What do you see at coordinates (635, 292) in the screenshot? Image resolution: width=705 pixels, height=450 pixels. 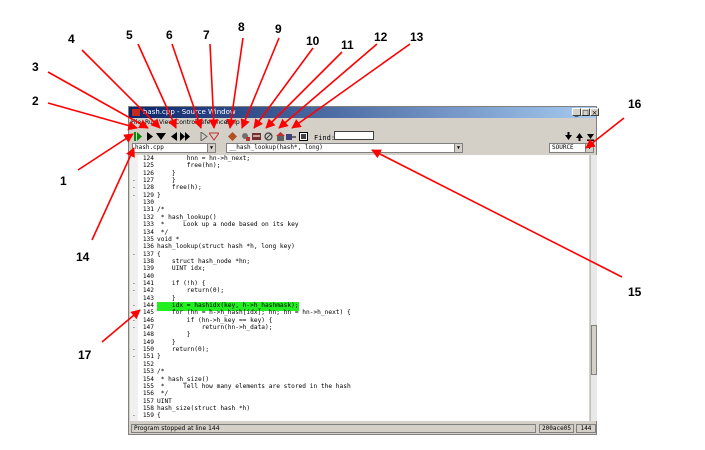 I see `callout-15: 15` at bounding box center [635, 292].